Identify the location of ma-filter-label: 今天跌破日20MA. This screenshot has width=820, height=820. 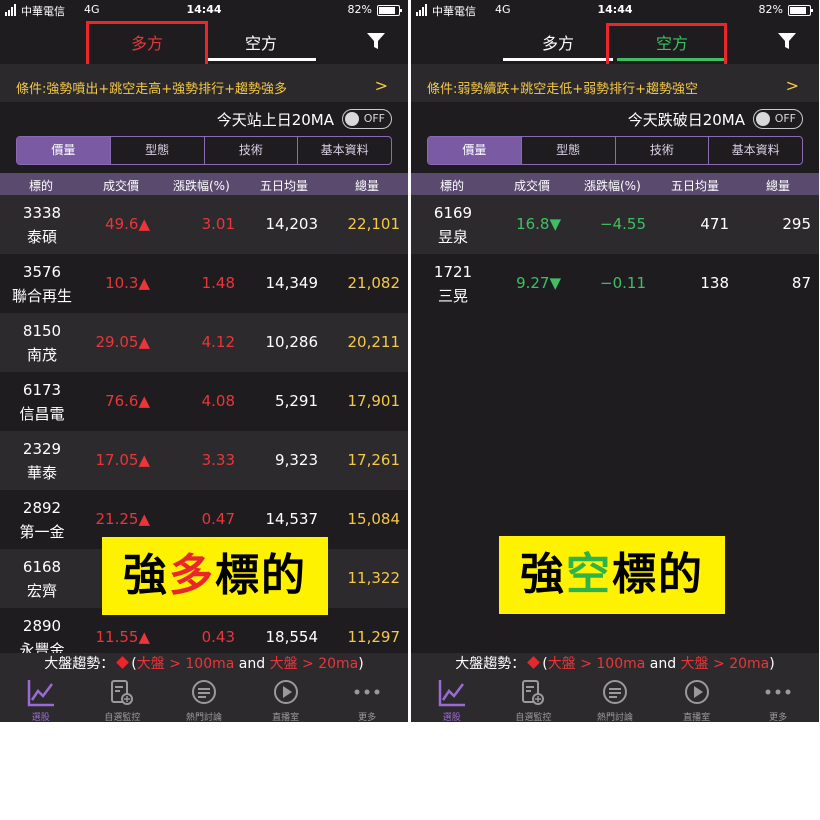
(686, 120).